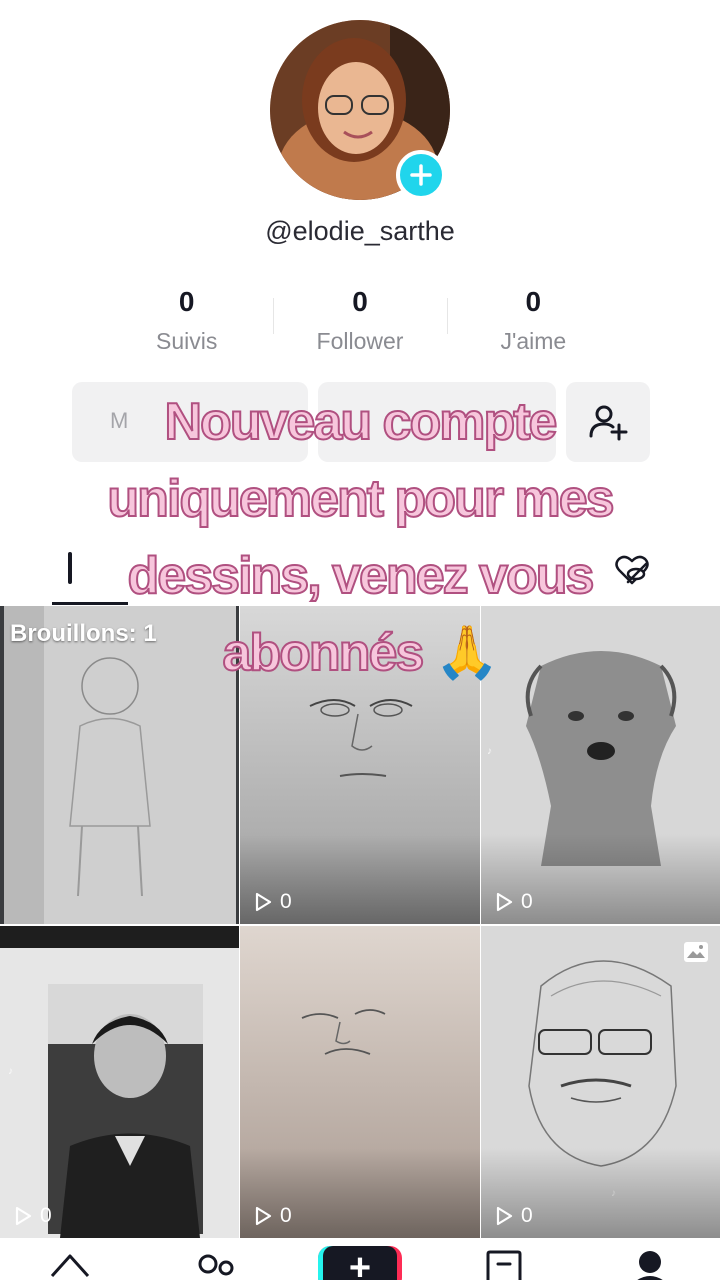  What do you see at coordinates (361, 576) in the screenshot?
I see `caption-line-3: dessins, venez vous` at bounding box center [361, 576].